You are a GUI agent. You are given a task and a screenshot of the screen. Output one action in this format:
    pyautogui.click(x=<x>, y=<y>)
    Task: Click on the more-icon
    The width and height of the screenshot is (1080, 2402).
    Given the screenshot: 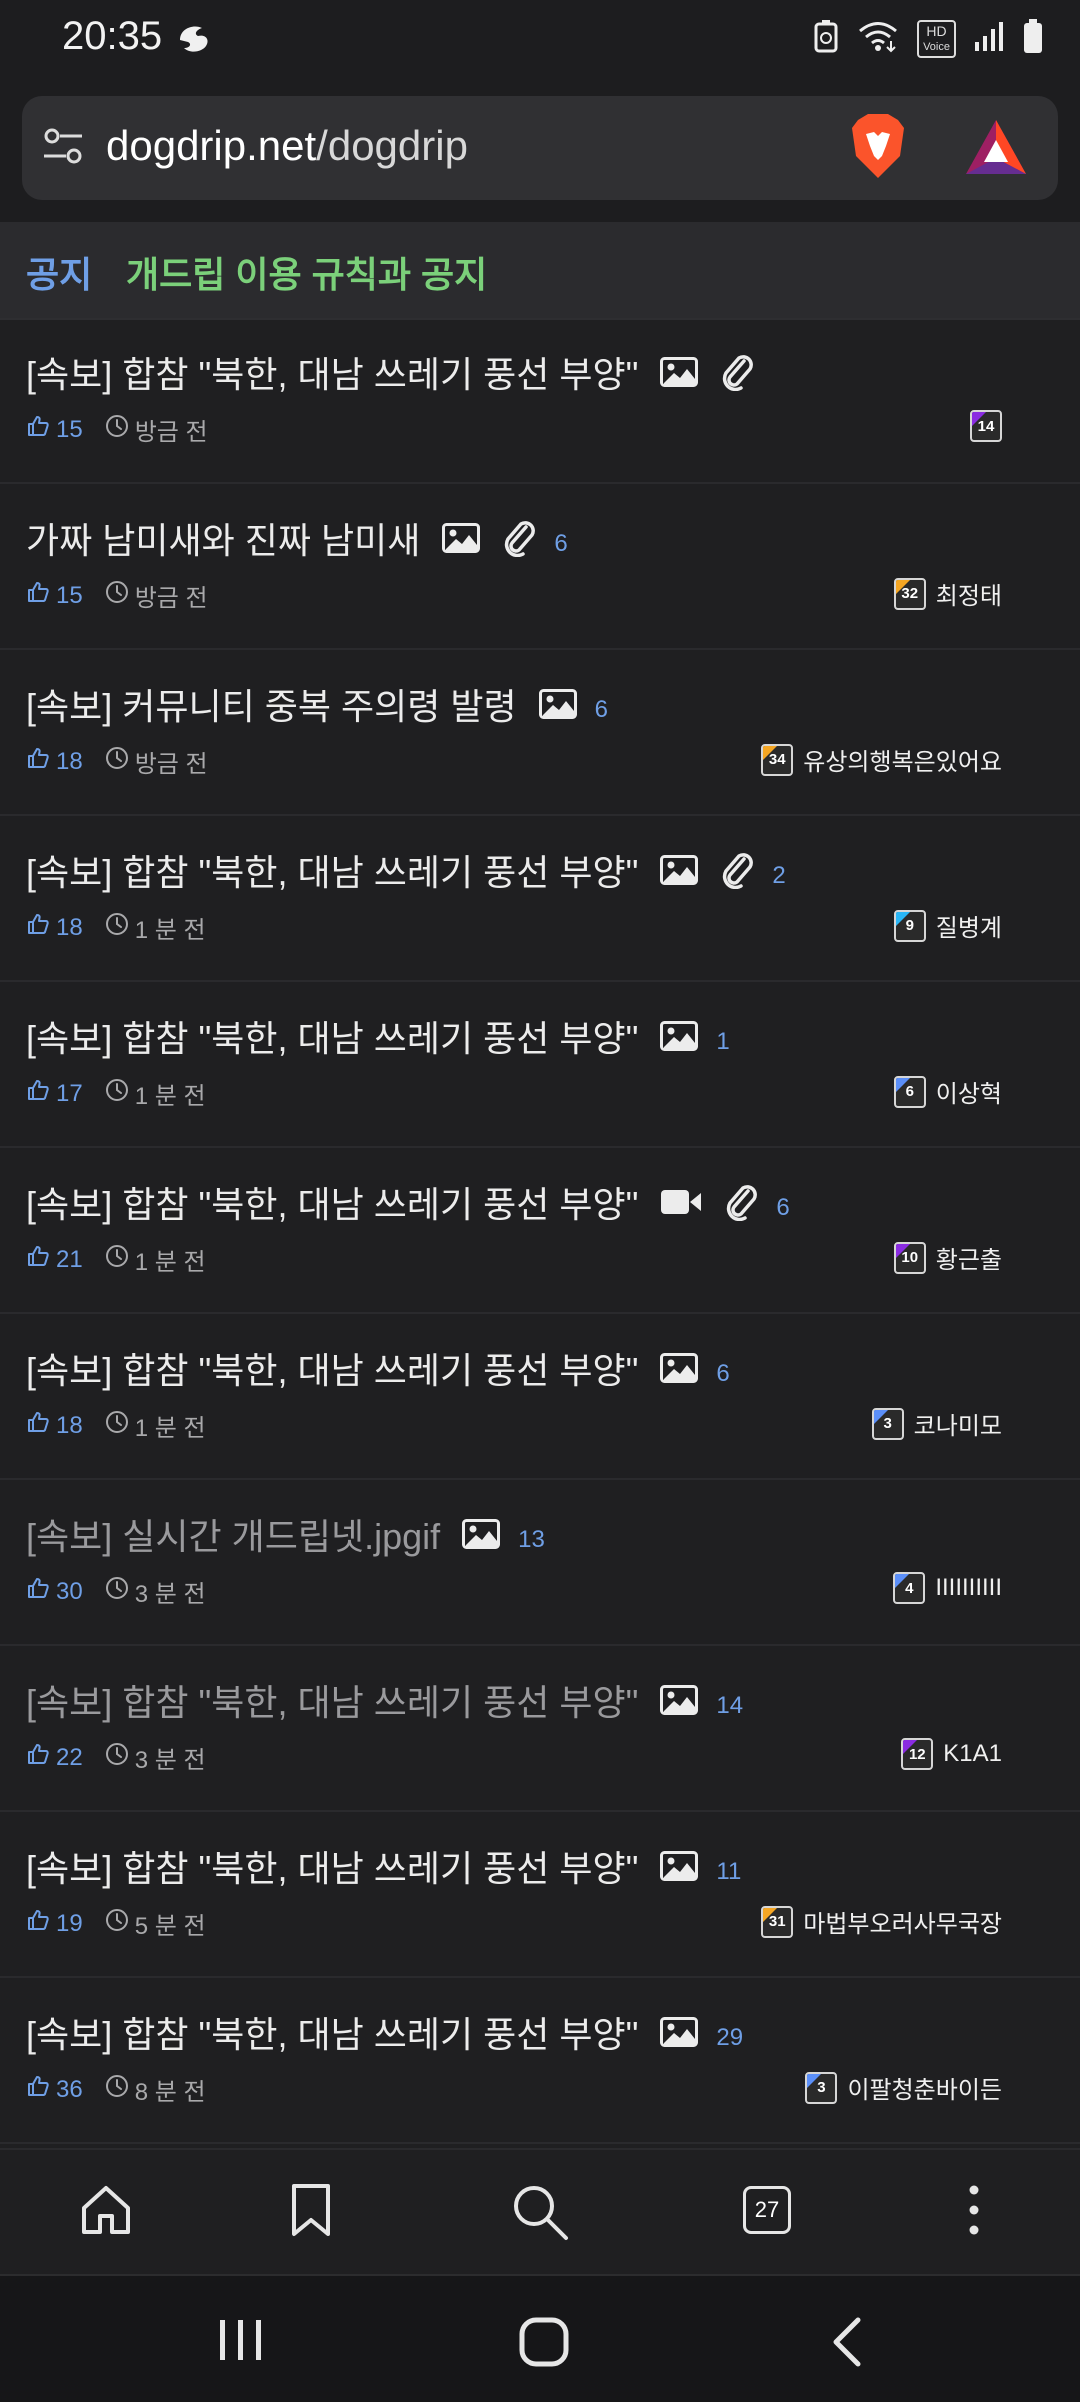 What is the action you would take?
    pyautogui.click(x=974, y=2212)
    